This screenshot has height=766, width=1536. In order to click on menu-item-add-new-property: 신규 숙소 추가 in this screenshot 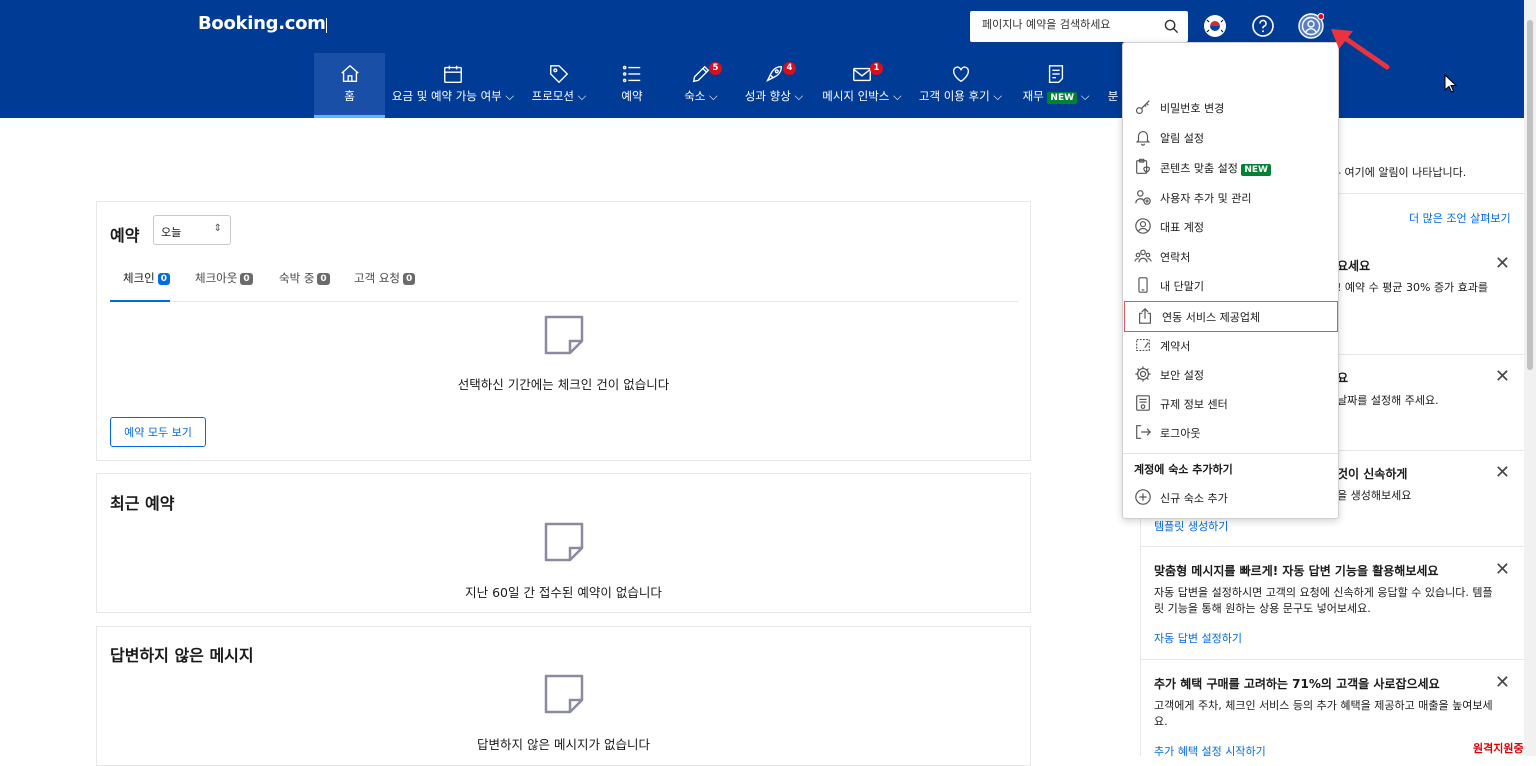, I will do `click(1230, 497)`.